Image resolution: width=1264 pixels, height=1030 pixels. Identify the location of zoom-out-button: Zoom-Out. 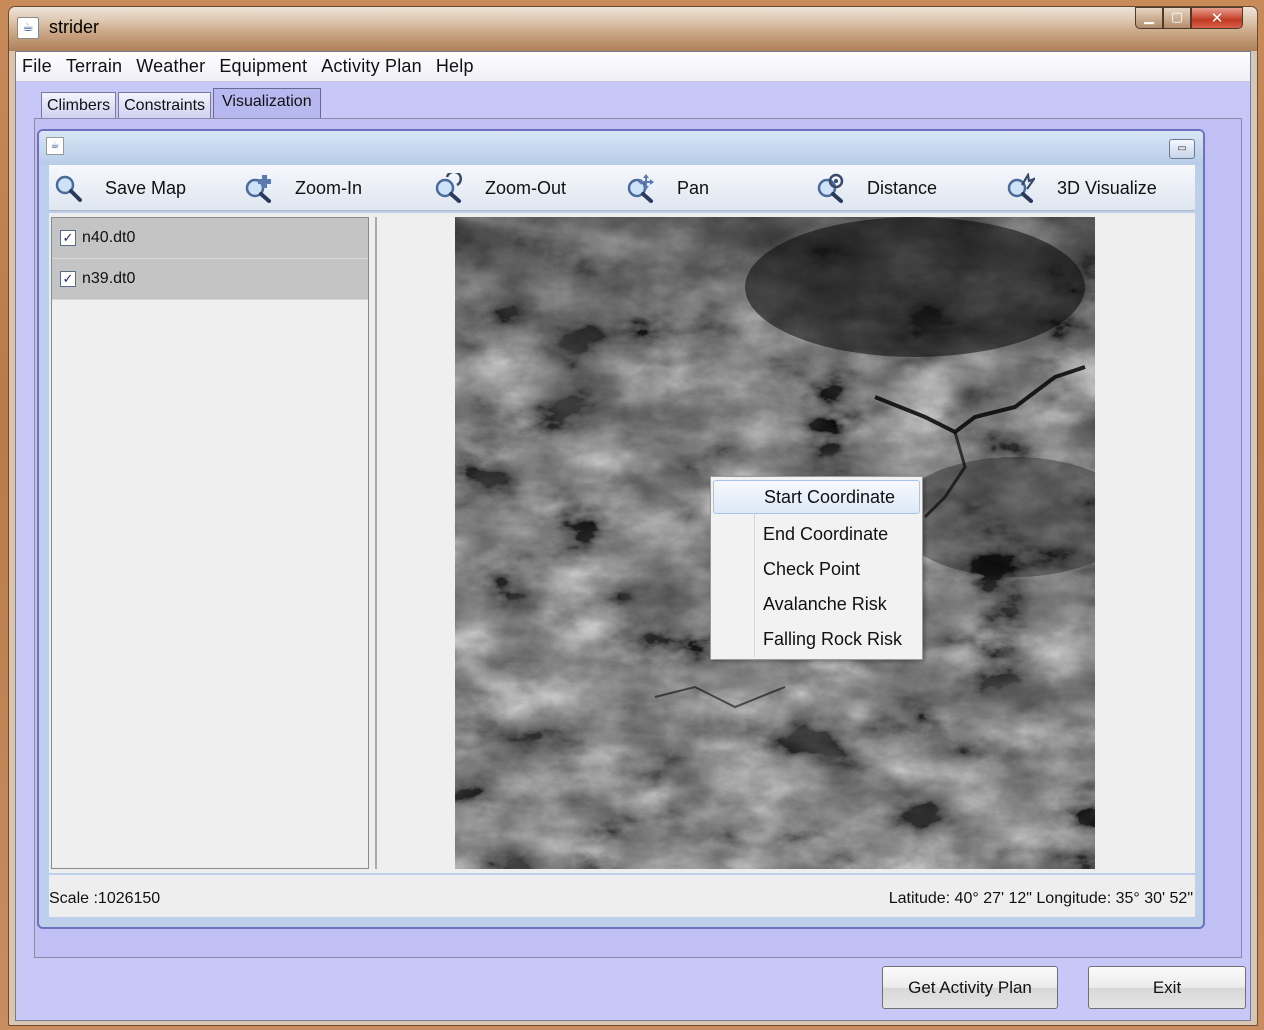
(499, 188).